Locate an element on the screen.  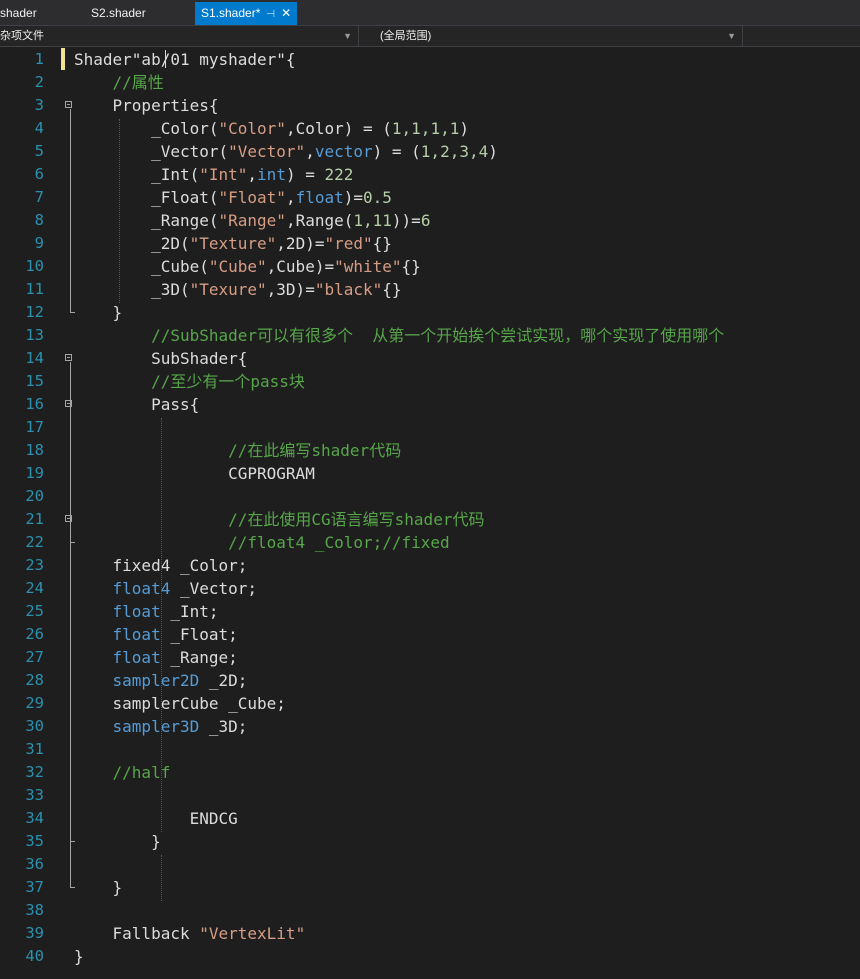
code-token: "Color" is located at coordinates (252, 128).